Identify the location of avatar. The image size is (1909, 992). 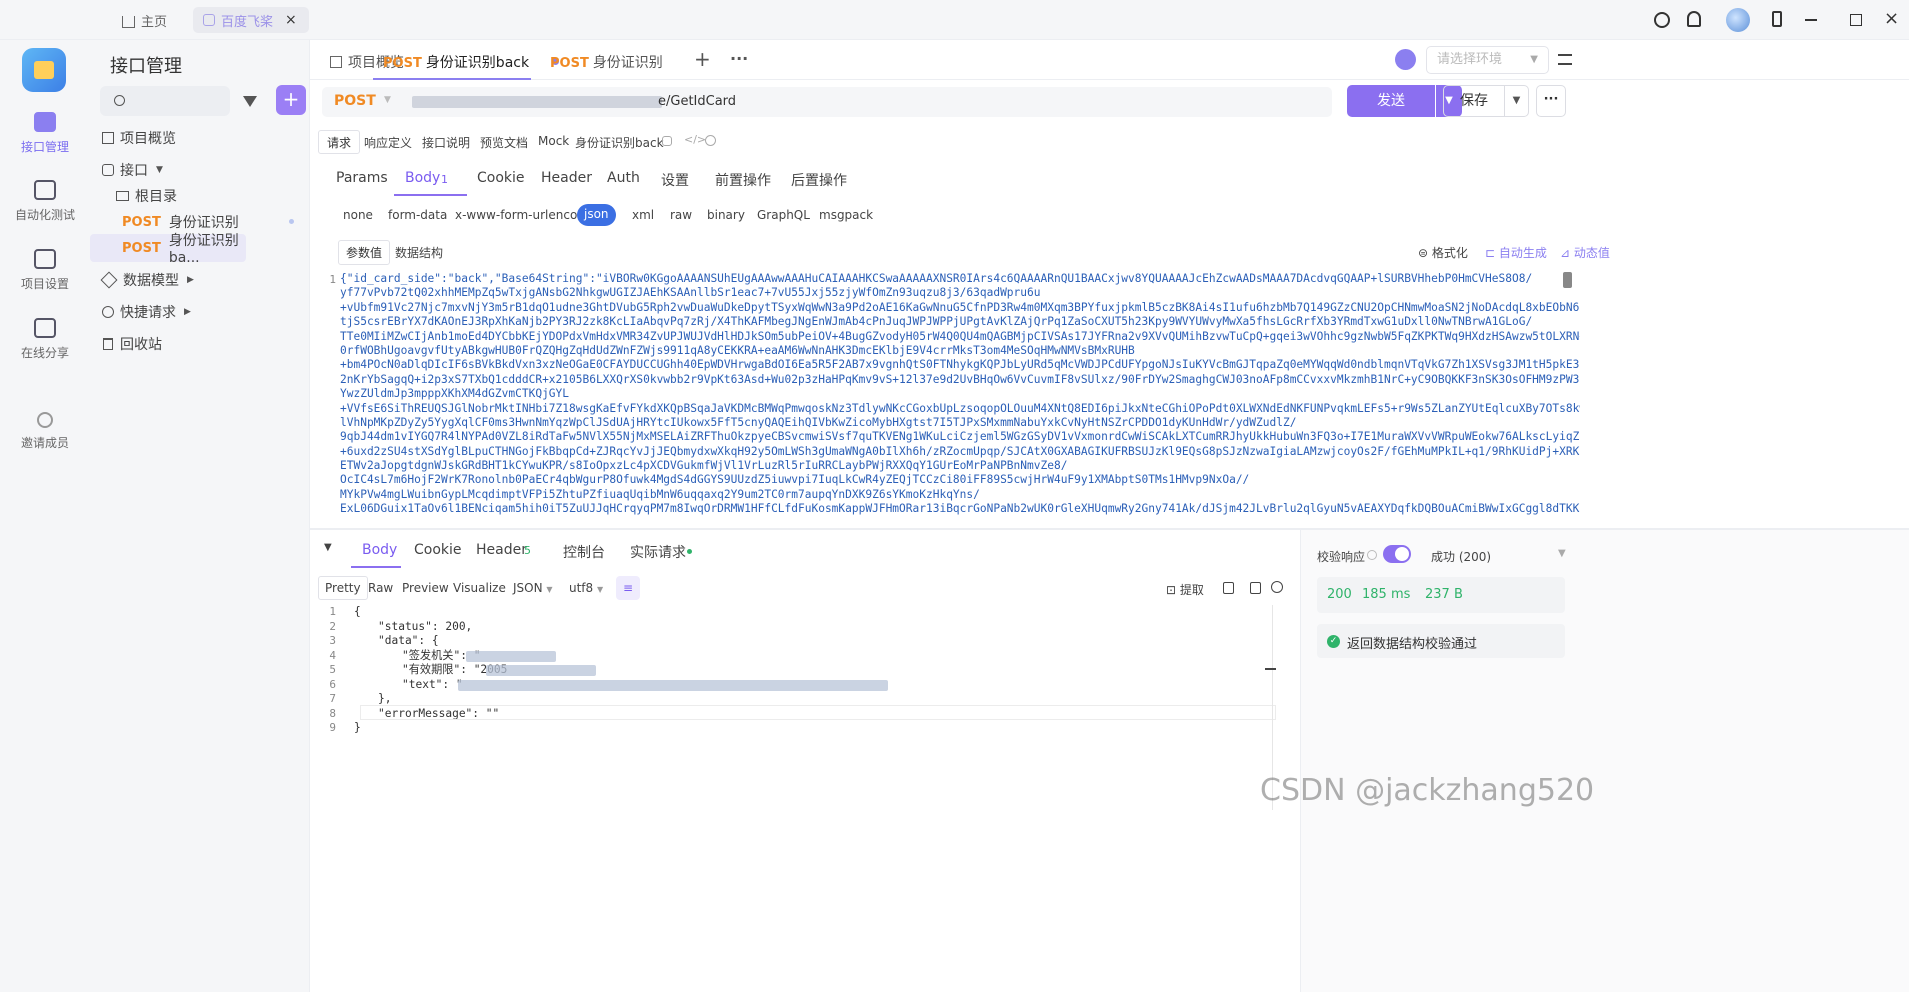
(1738, 20).